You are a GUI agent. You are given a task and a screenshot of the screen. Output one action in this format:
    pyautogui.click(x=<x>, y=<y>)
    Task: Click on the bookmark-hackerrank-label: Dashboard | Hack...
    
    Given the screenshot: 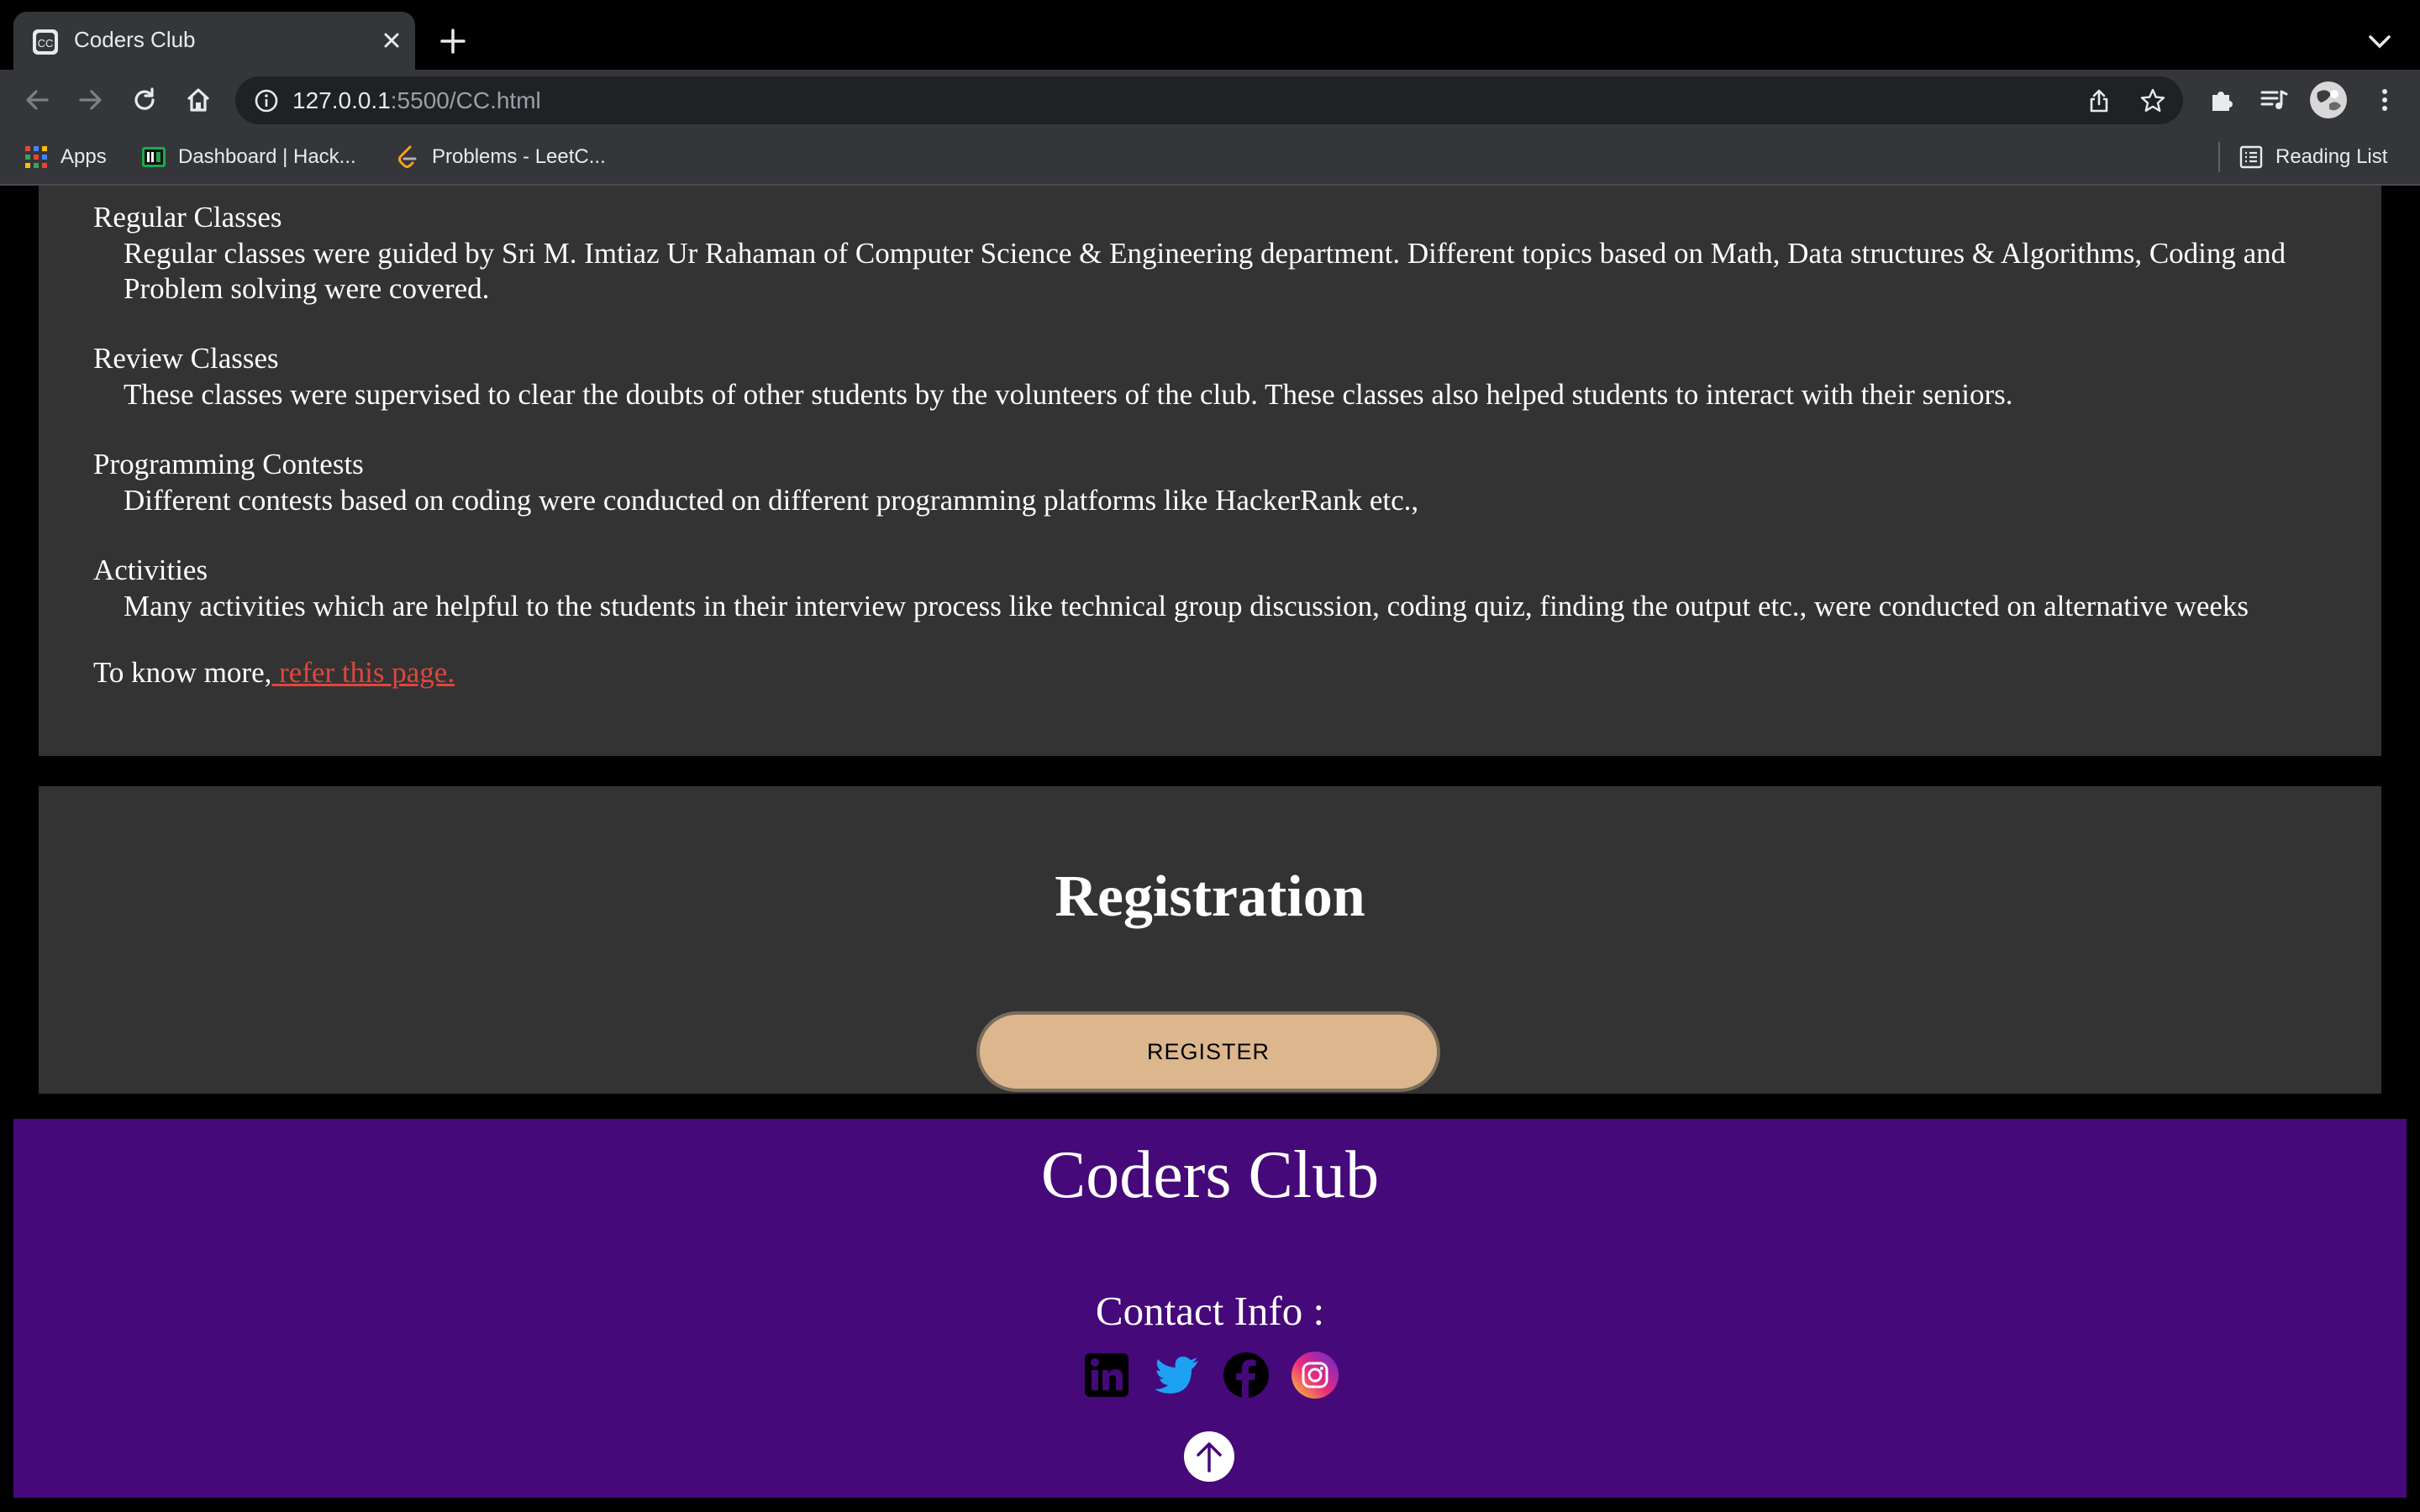 What is the action you would take?
    pyautogui.click(x=267, y=156)
    